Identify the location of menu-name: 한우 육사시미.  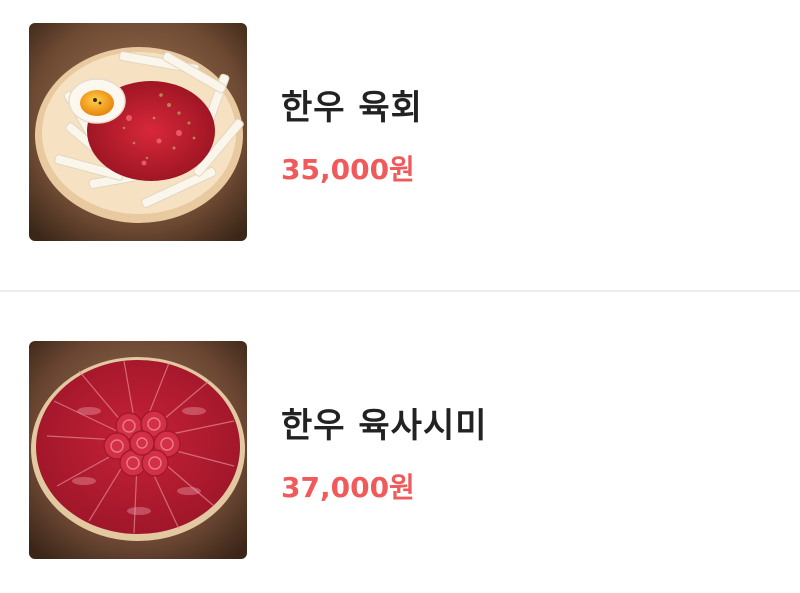
(384, 426).